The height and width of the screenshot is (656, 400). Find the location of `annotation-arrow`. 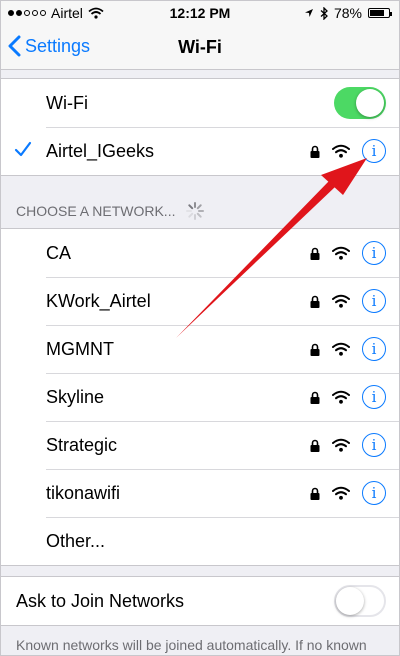

annotation-arrow is located at coordinates (271, 248).